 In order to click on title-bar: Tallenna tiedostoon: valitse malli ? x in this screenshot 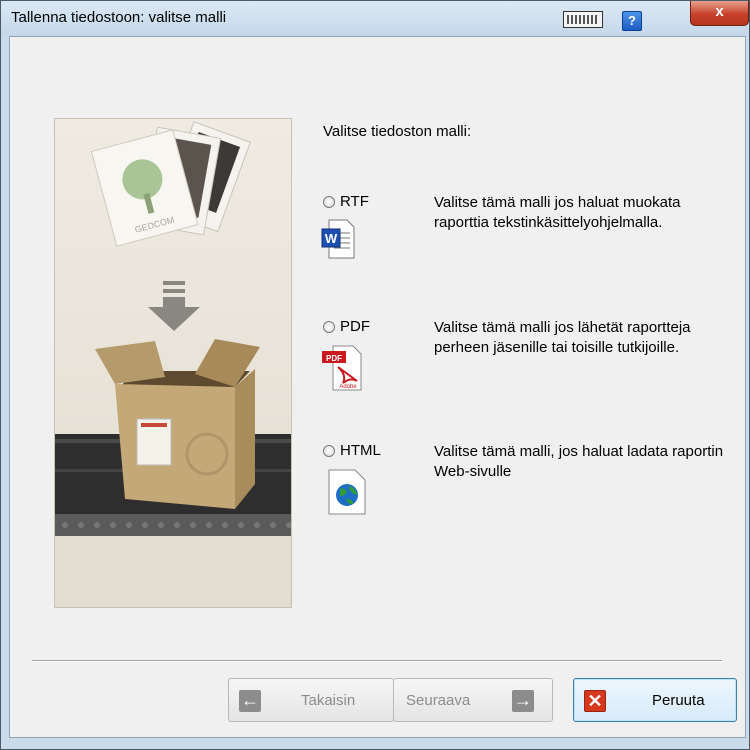, I will do `click(375, 18)`.